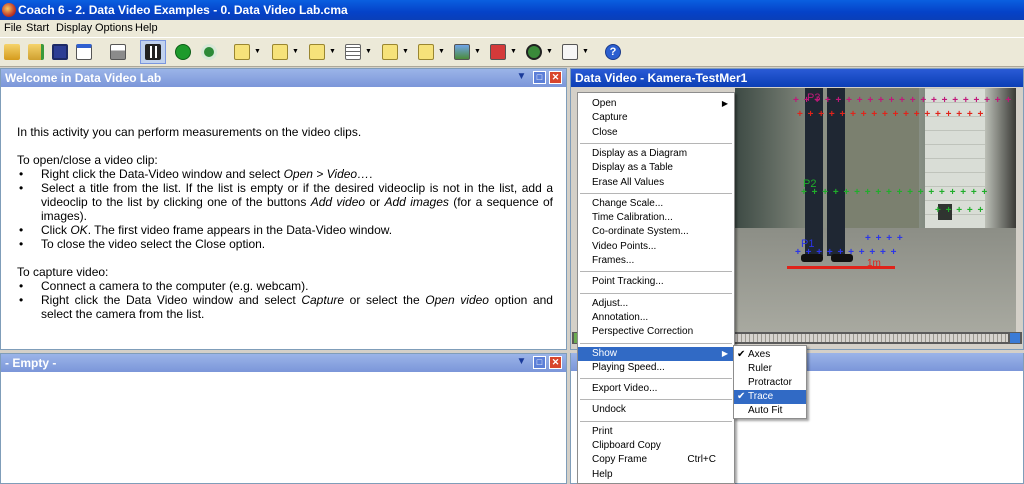  Describe the element at coordinates (632, 168) in the screenshot. I see `menu-item-label: Display as a Table` at that location.